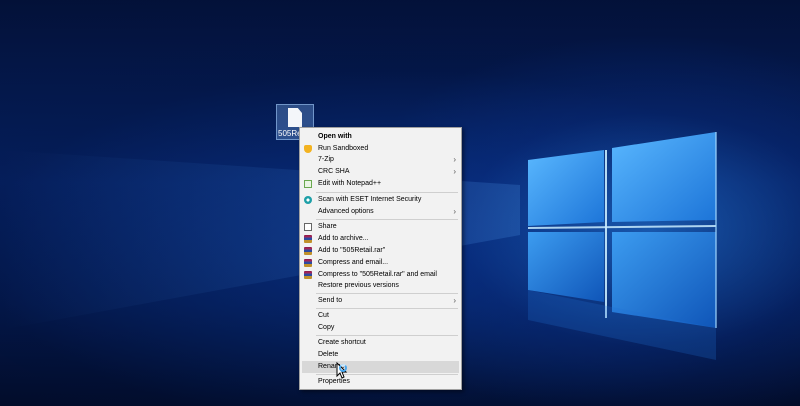 The image size is (800, 406). I want to click on menu-item-open-with: Open with, so click(380, 137).